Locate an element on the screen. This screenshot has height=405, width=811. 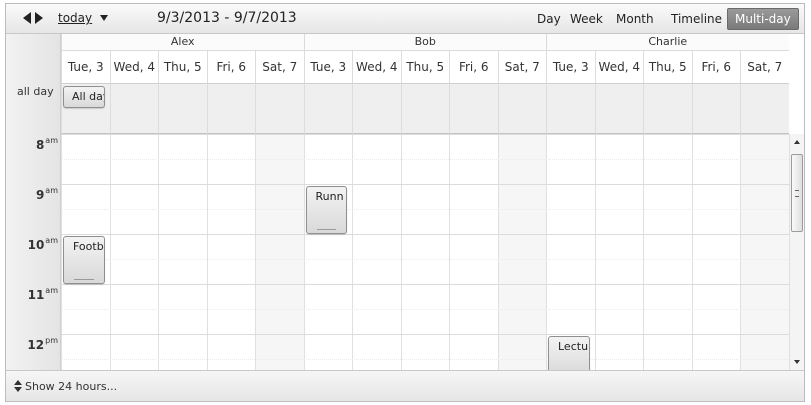
hour-value: 8 is located at coordinates (40, 145).